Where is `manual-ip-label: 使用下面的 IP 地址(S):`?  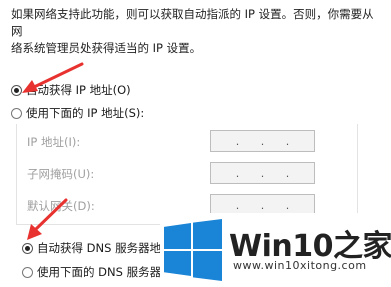
manual-ip-label: 使用下面的 IP 地址(S): is located at coordinates (85, 113).